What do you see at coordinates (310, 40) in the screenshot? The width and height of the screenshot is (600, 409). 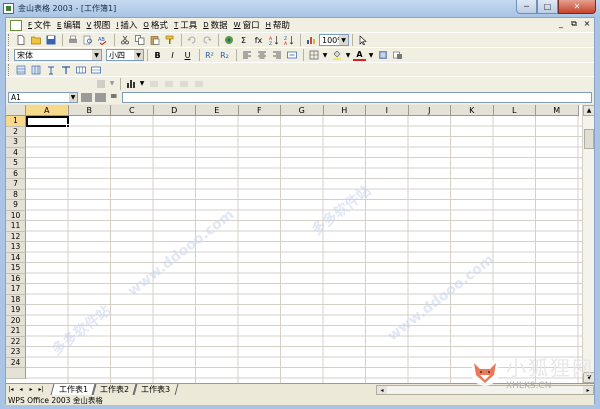 I see `chart-wizard-button` at bounding box center [310, 40].